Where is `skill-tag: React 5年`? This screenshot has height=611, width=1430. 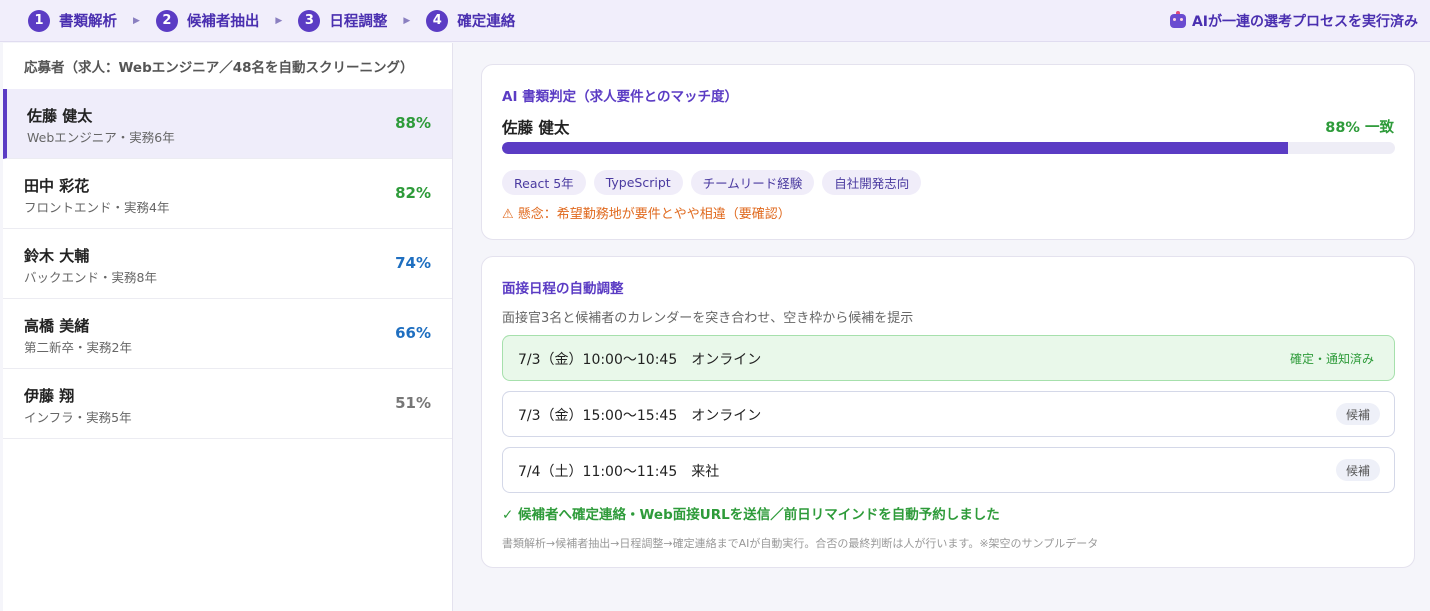
skill-tag: React 5年 is located at coordinates (544, 182).